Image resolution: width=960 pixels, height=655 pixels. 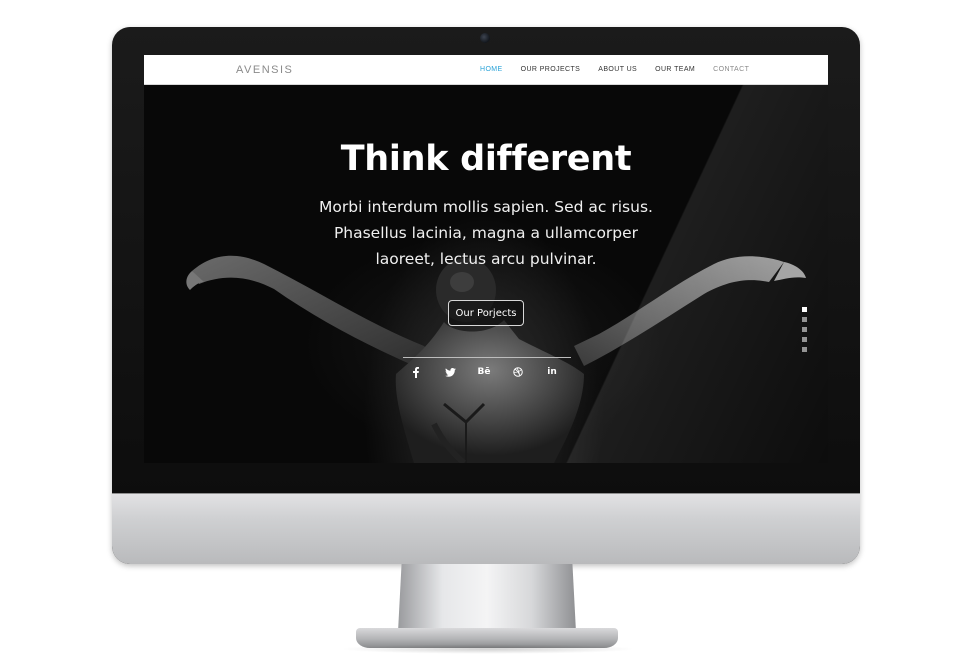 I want to click on webcam-icon, so click(x=485, y=38).